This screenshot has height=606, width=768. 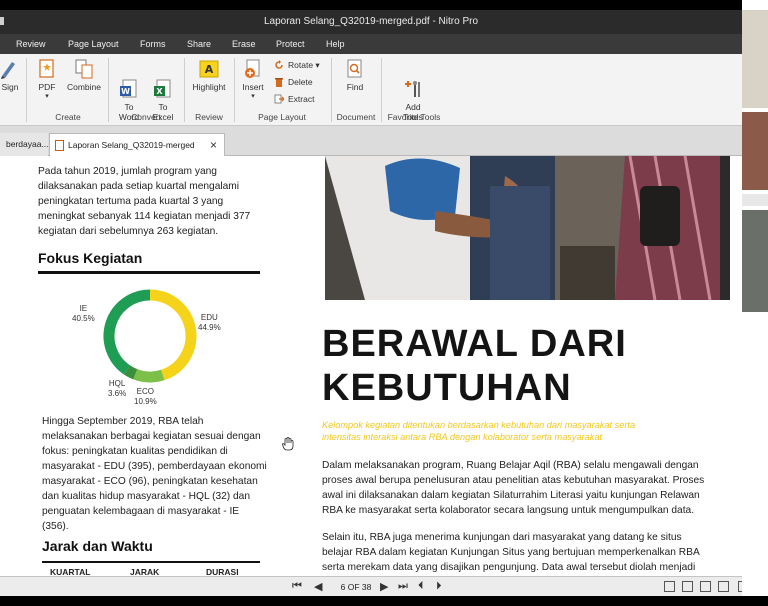 What do you see at coordinates (279, 99) in the screenshot?
I see `extract-icon` at bounding box center [279, 99].